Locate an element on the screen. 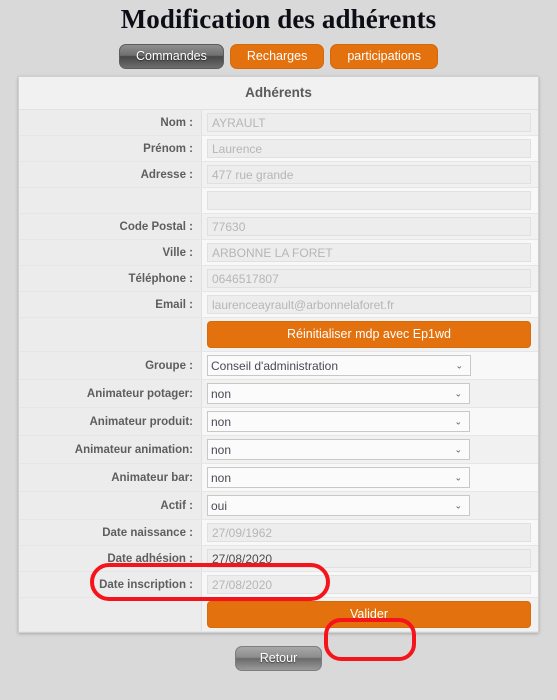 This screenshot has width=557, height=700. field-date-adhesion-wrap is located at coordinates (370, 558).